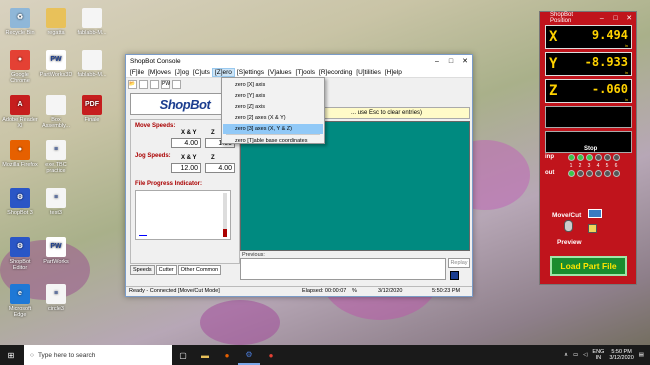 The height and width of the screenshot is (365, 650). I want to click on z-axis-readout: Z -.060 in, so click(588, 91).